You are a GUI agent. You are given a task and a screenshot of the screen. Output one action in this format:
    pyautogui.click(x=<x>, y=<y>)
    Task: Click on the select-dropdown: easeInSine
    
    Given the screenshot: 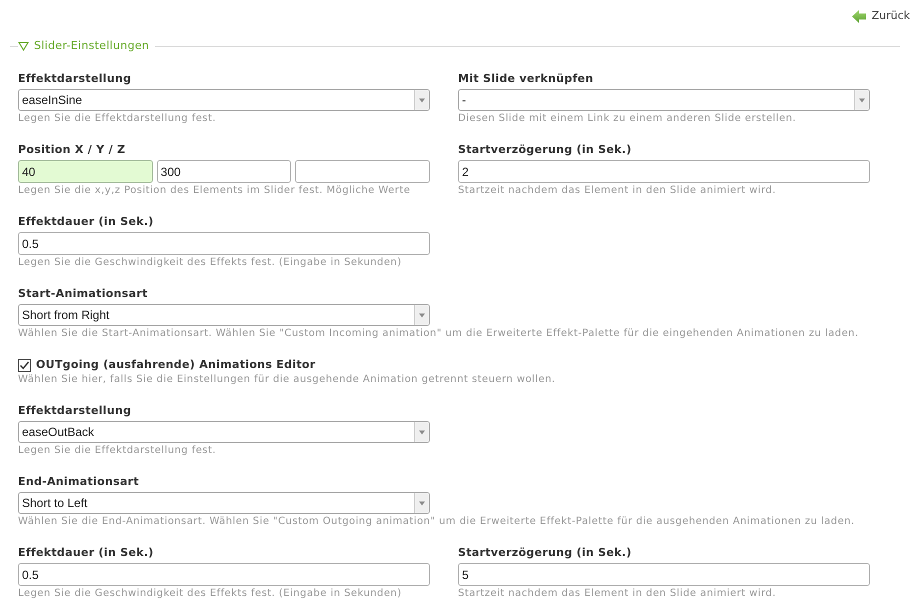 What is the action you would take?
    pyautogui.click(x=224, y=100)
    